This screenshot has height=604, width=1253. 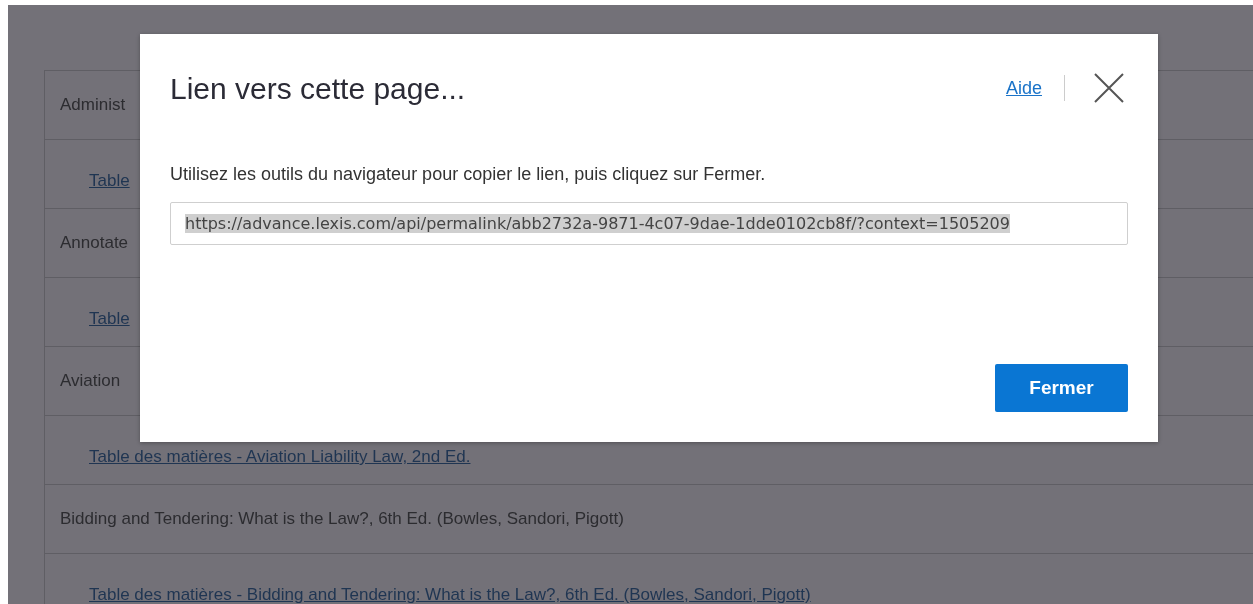 I want to click on close-button: Fermer, so click(x=1061, y=388).